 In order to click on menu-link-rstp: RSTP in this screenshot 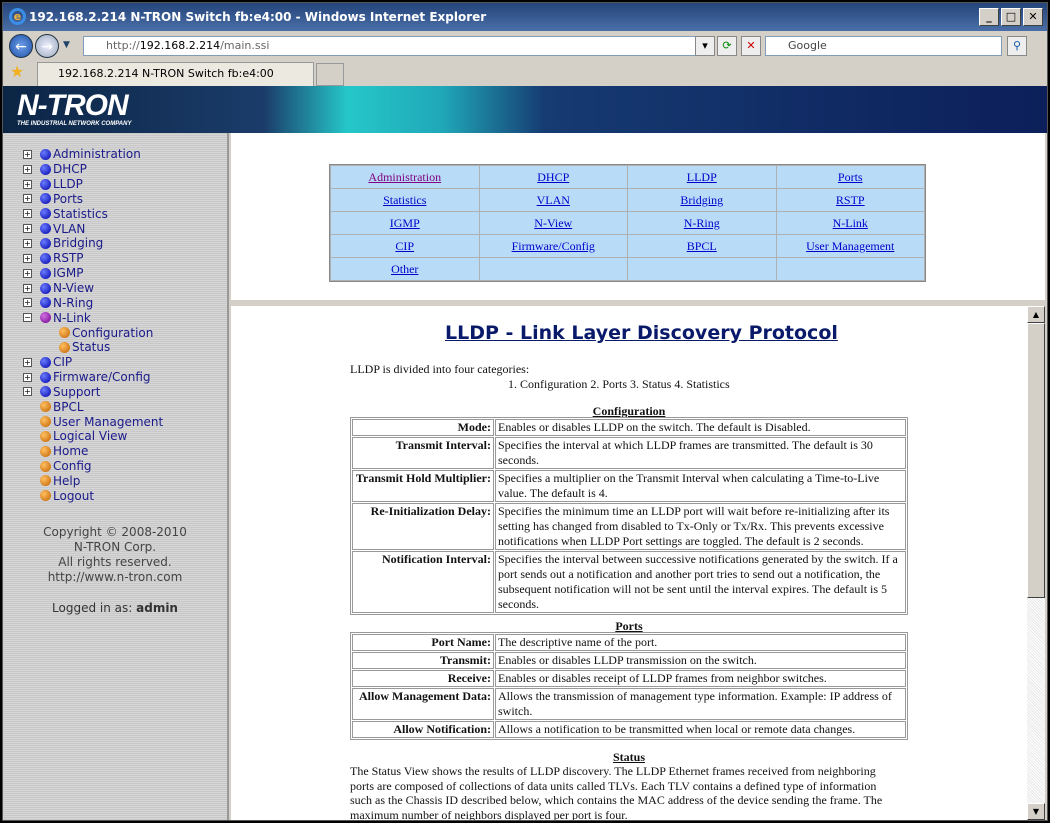, I will do `click(850, 200)`.